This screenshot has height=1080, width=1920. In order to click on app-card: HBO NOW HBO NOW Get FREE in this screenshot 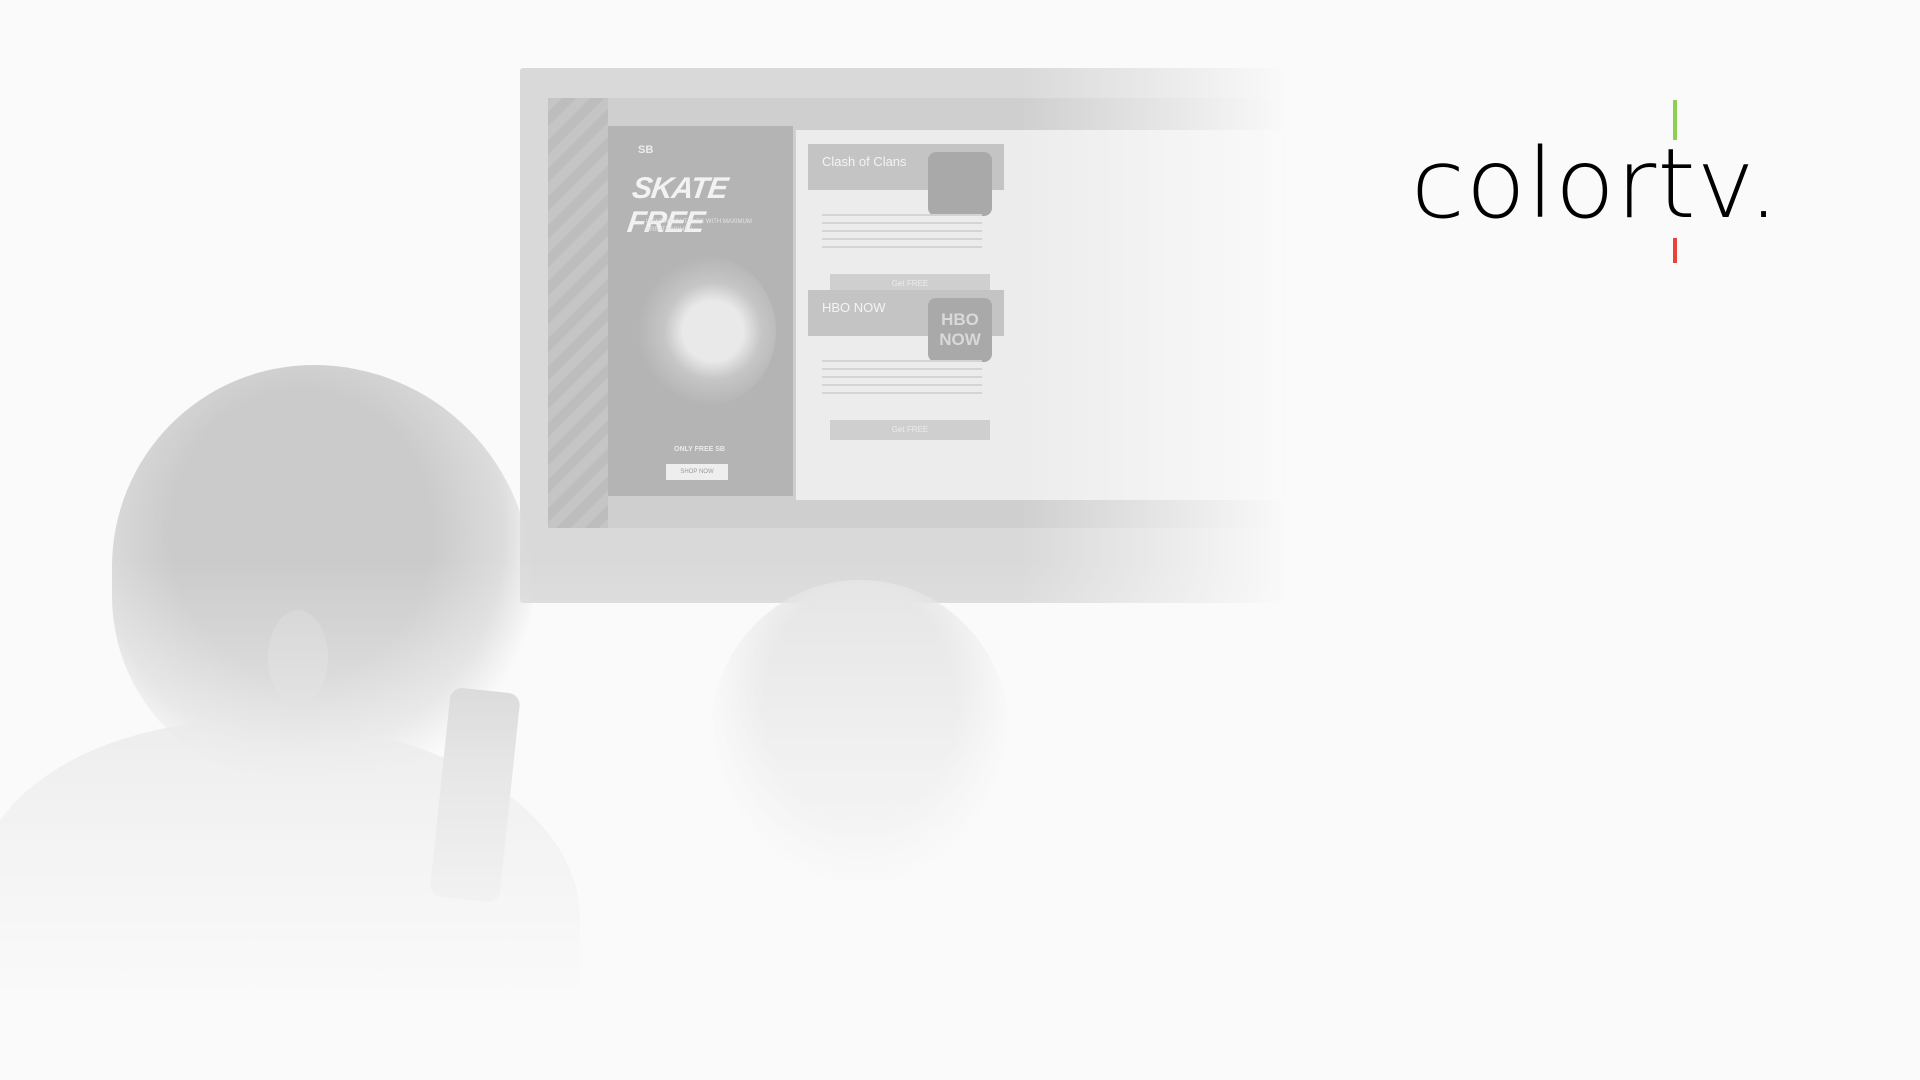, I will do `click(906, 375)`.